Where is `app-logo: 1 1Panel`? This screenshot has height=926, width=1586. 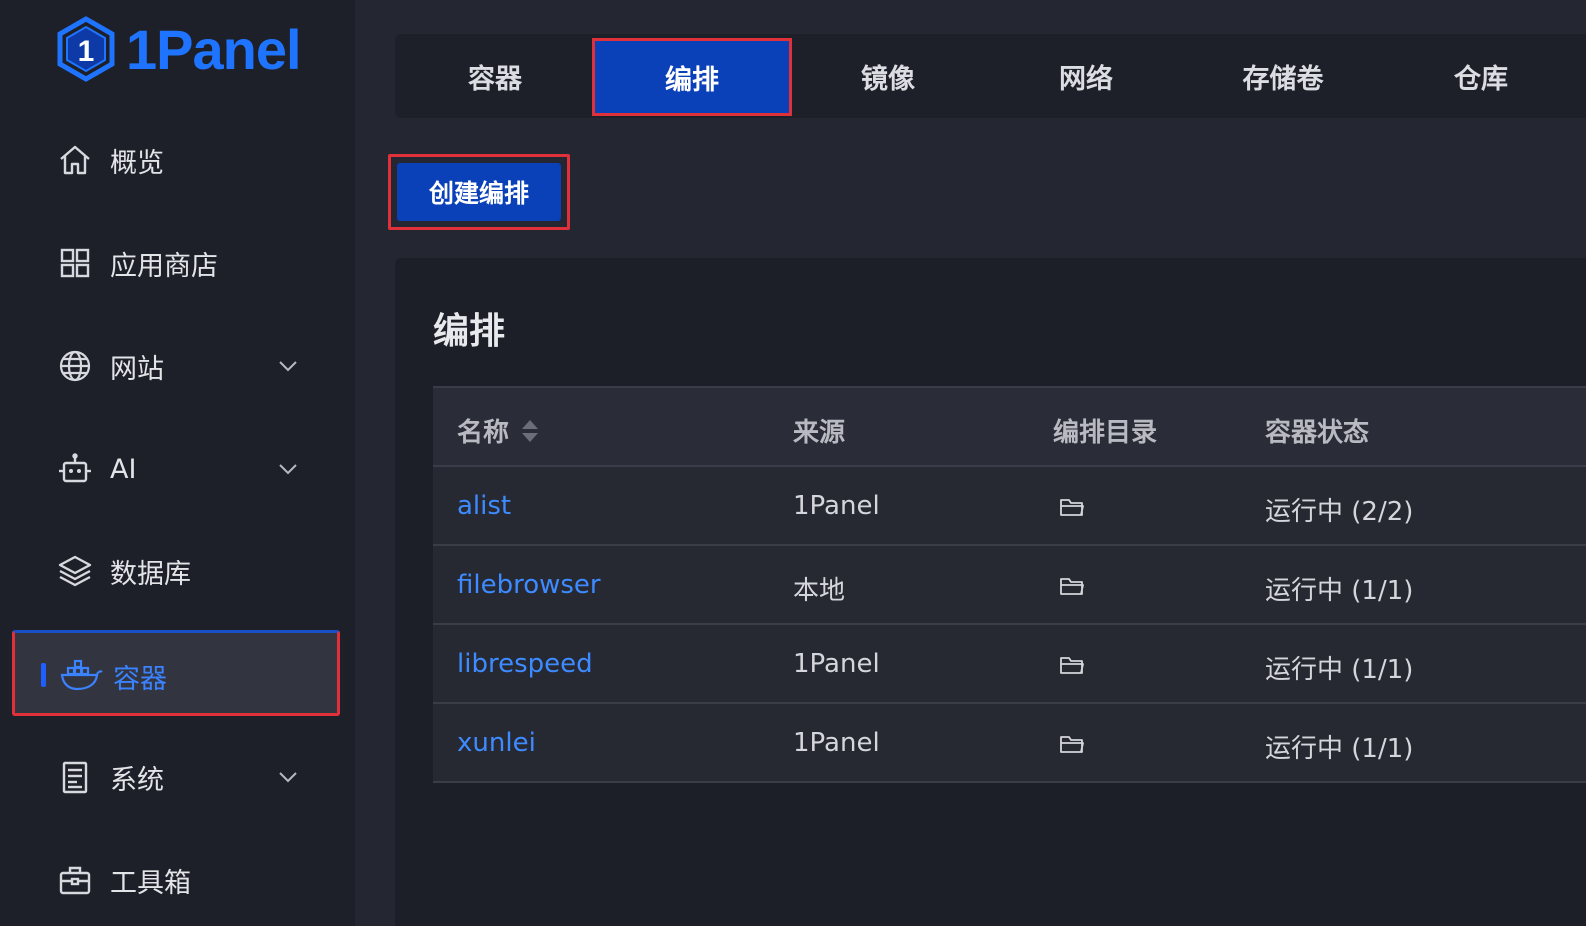 app-logo: 1 1Panel is located at coordinates (179, 49).